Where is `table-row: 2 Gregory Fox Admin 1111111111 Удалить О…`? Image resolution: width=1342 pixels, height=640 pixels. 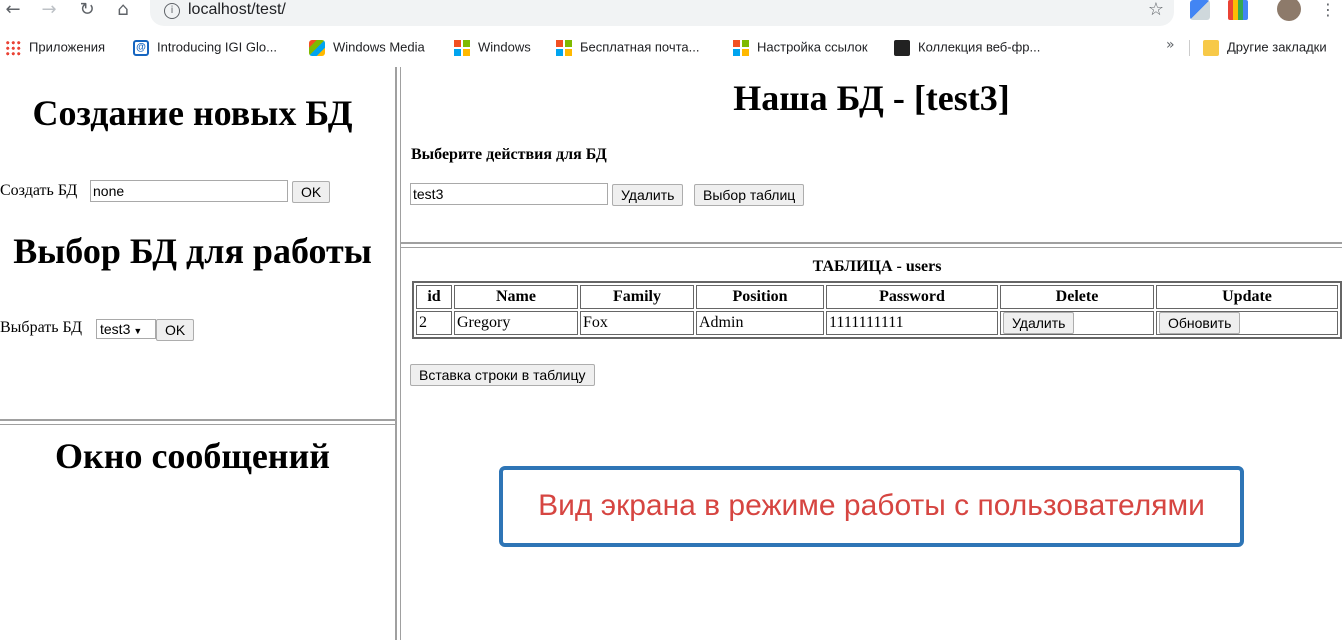 table-row: 2 Gregory Fox Admin 1111111111 Удалить О… is located at coordinates (877, 323).